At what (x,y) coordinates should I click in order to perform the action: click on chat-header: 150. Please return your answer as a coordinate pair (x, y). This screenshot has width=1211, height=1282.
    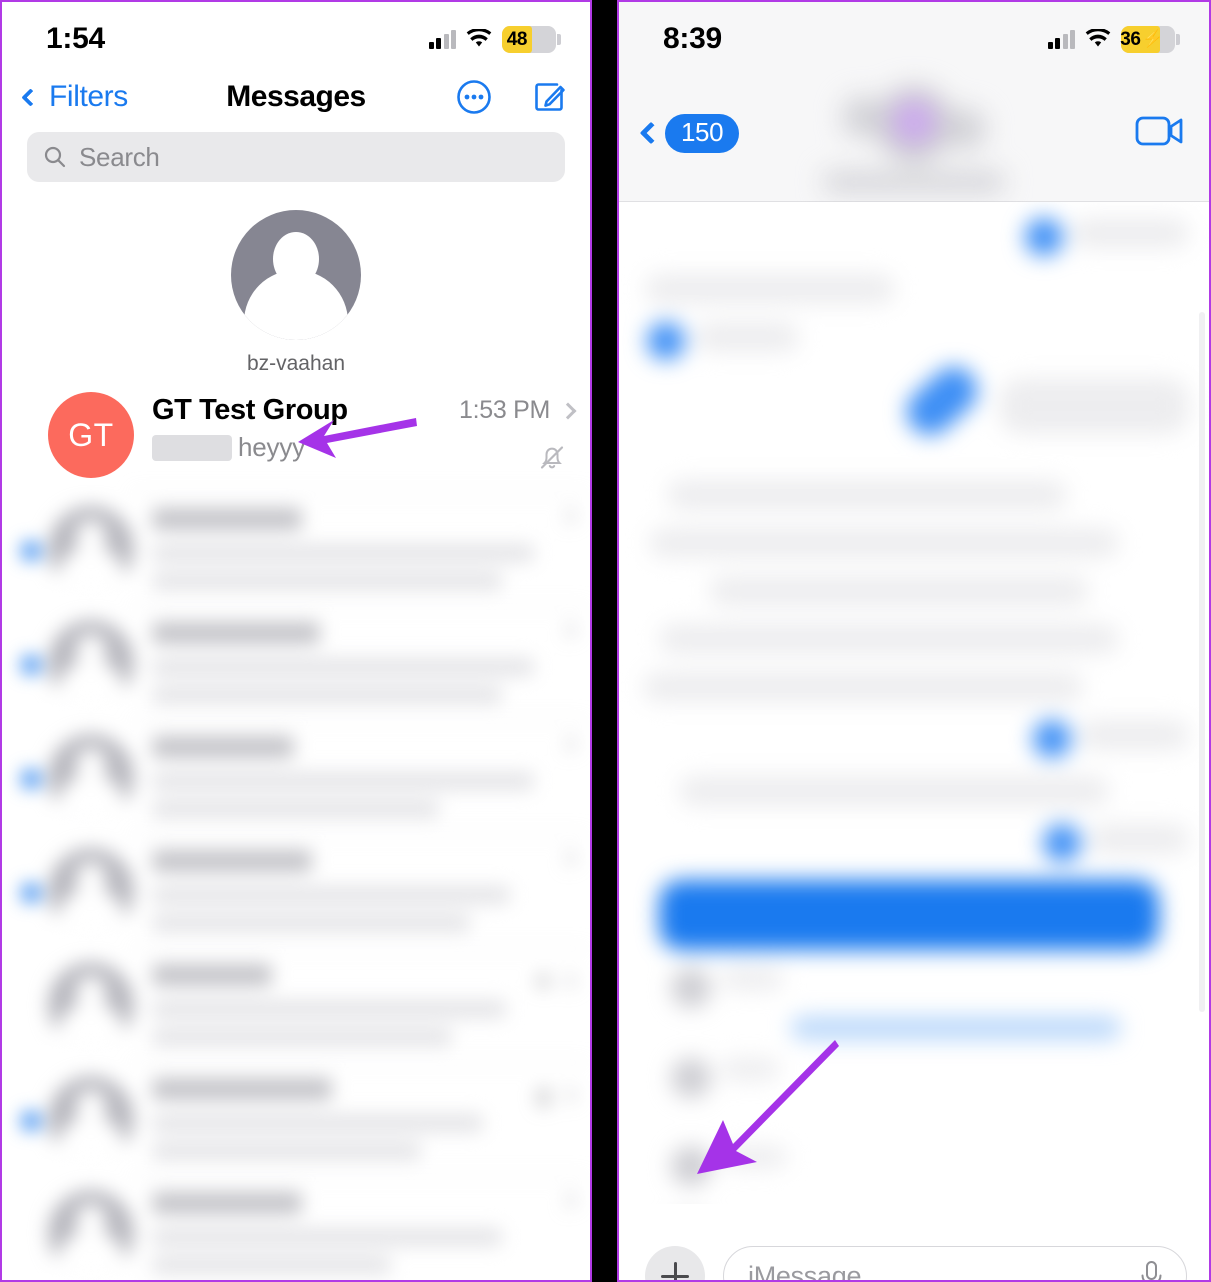
    Looking at the image, I should click on (914, 134).